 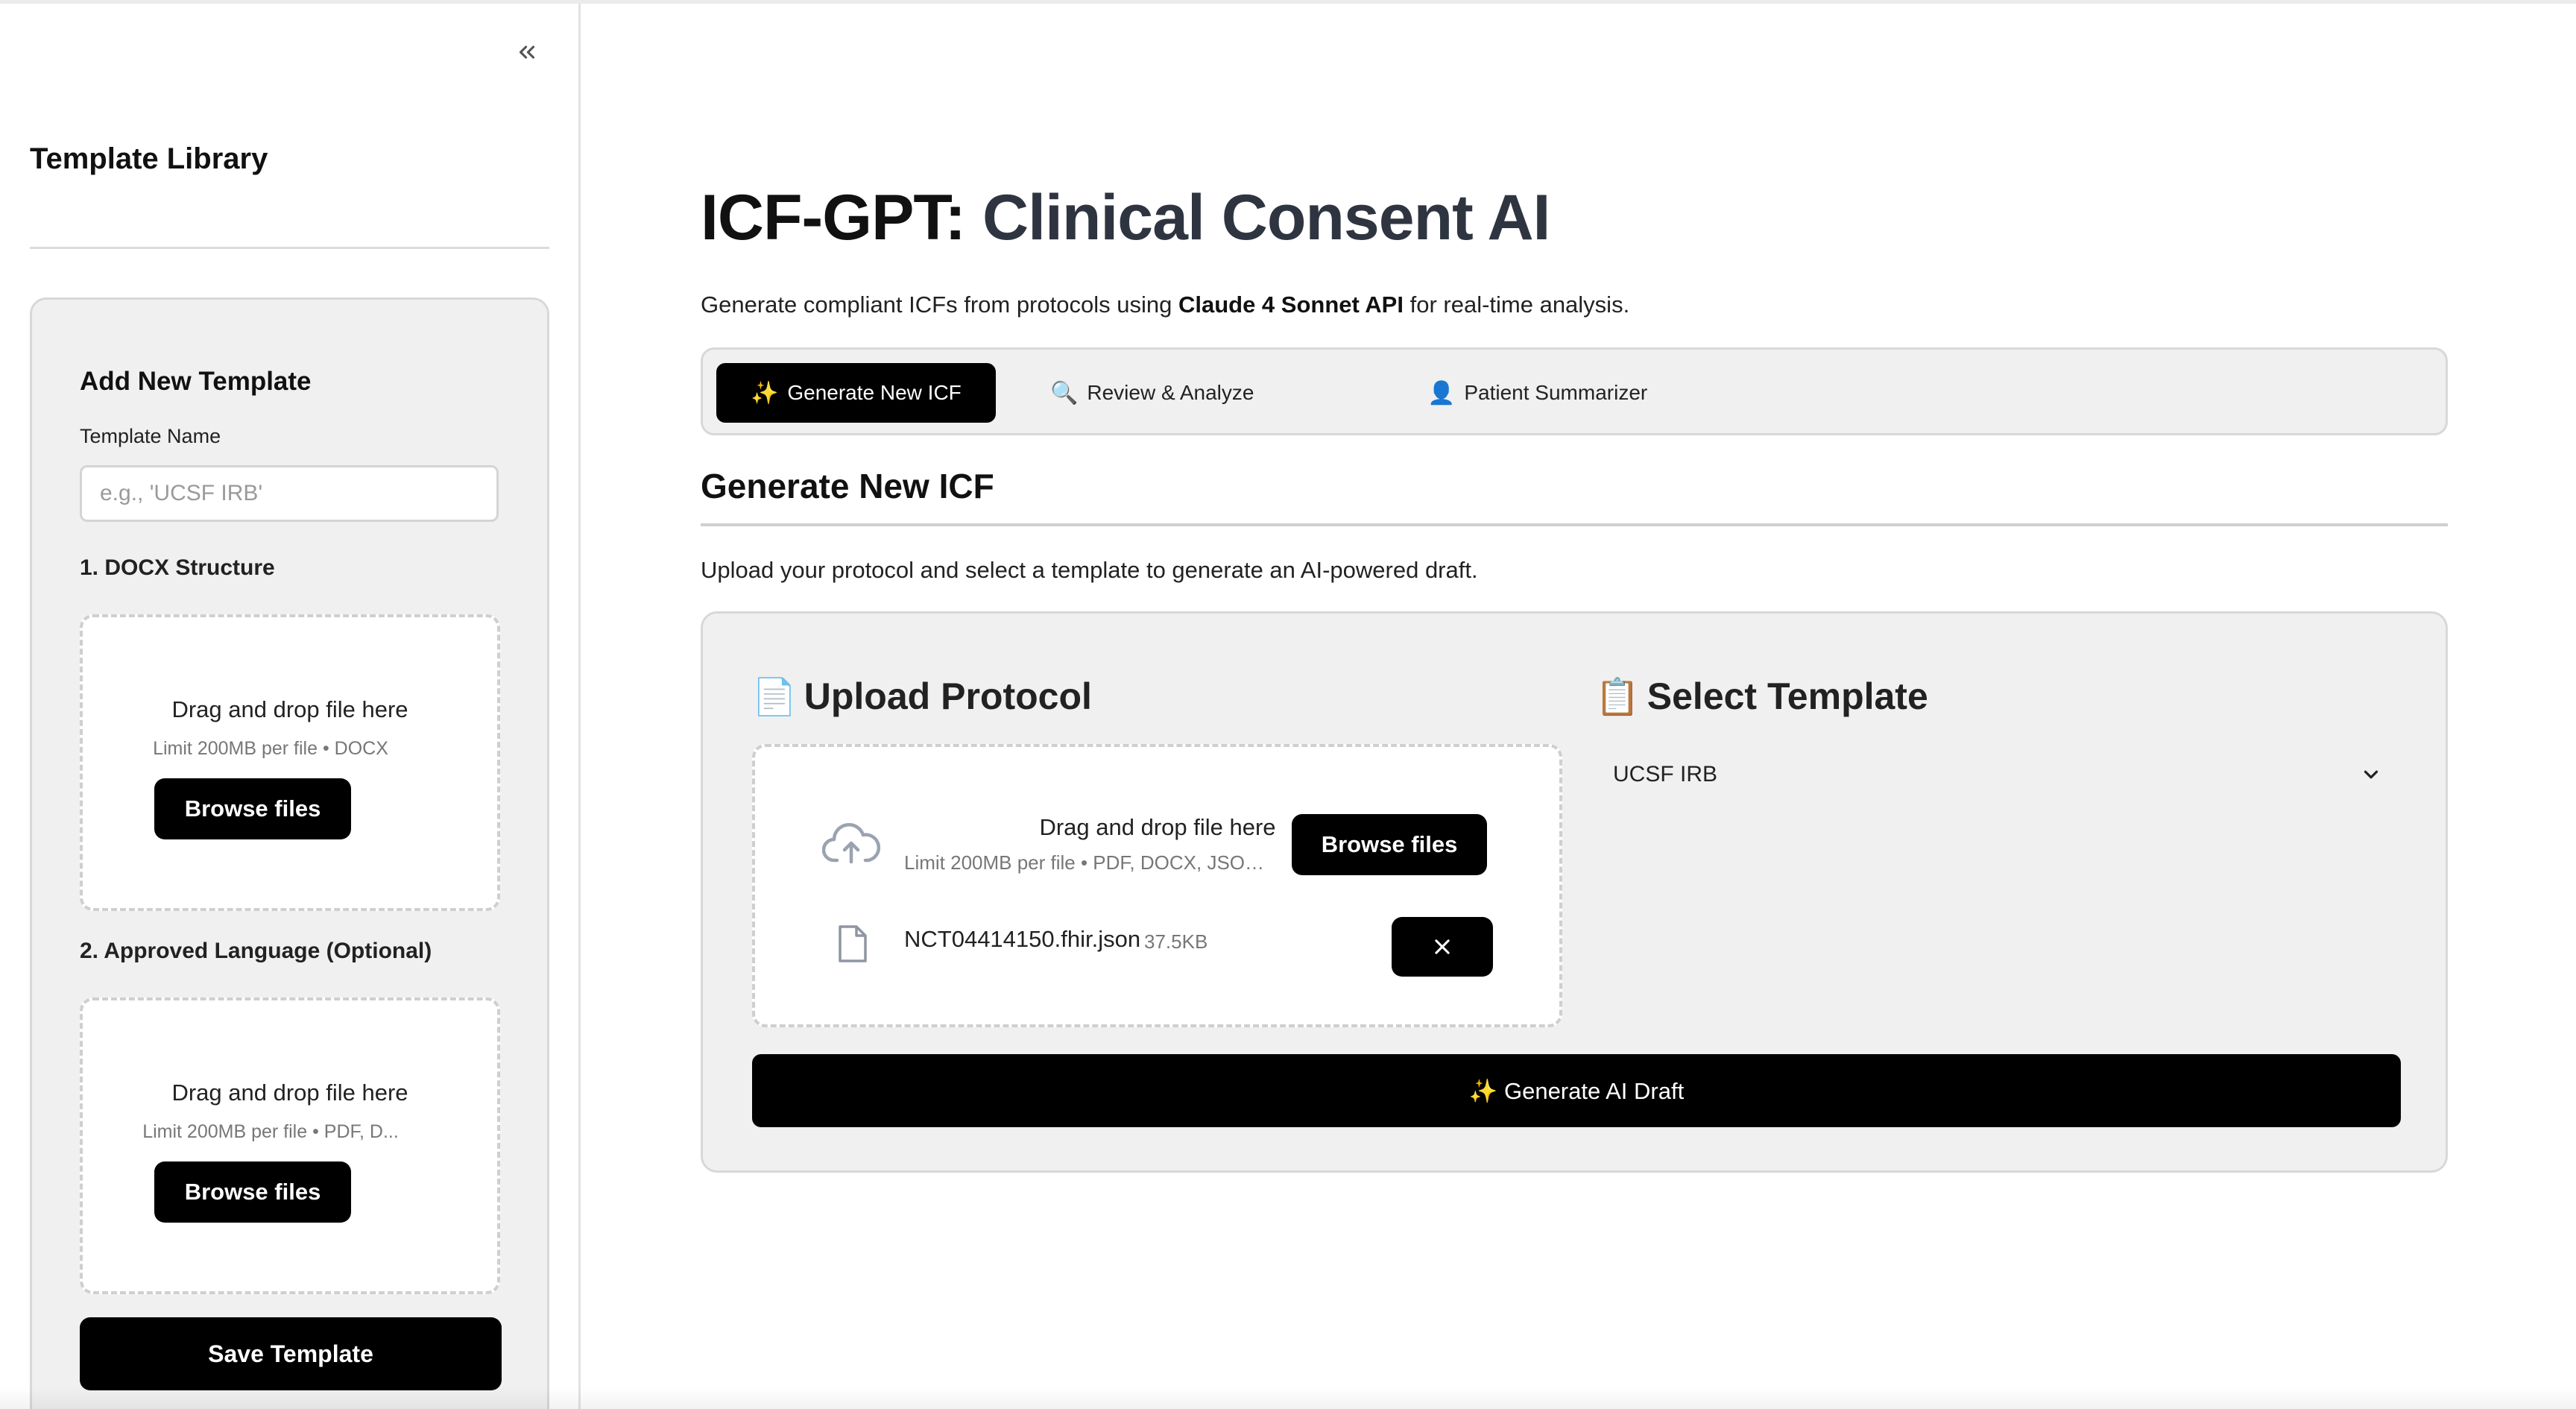 I want to click on close-icon, so click(x=1442, y=947).